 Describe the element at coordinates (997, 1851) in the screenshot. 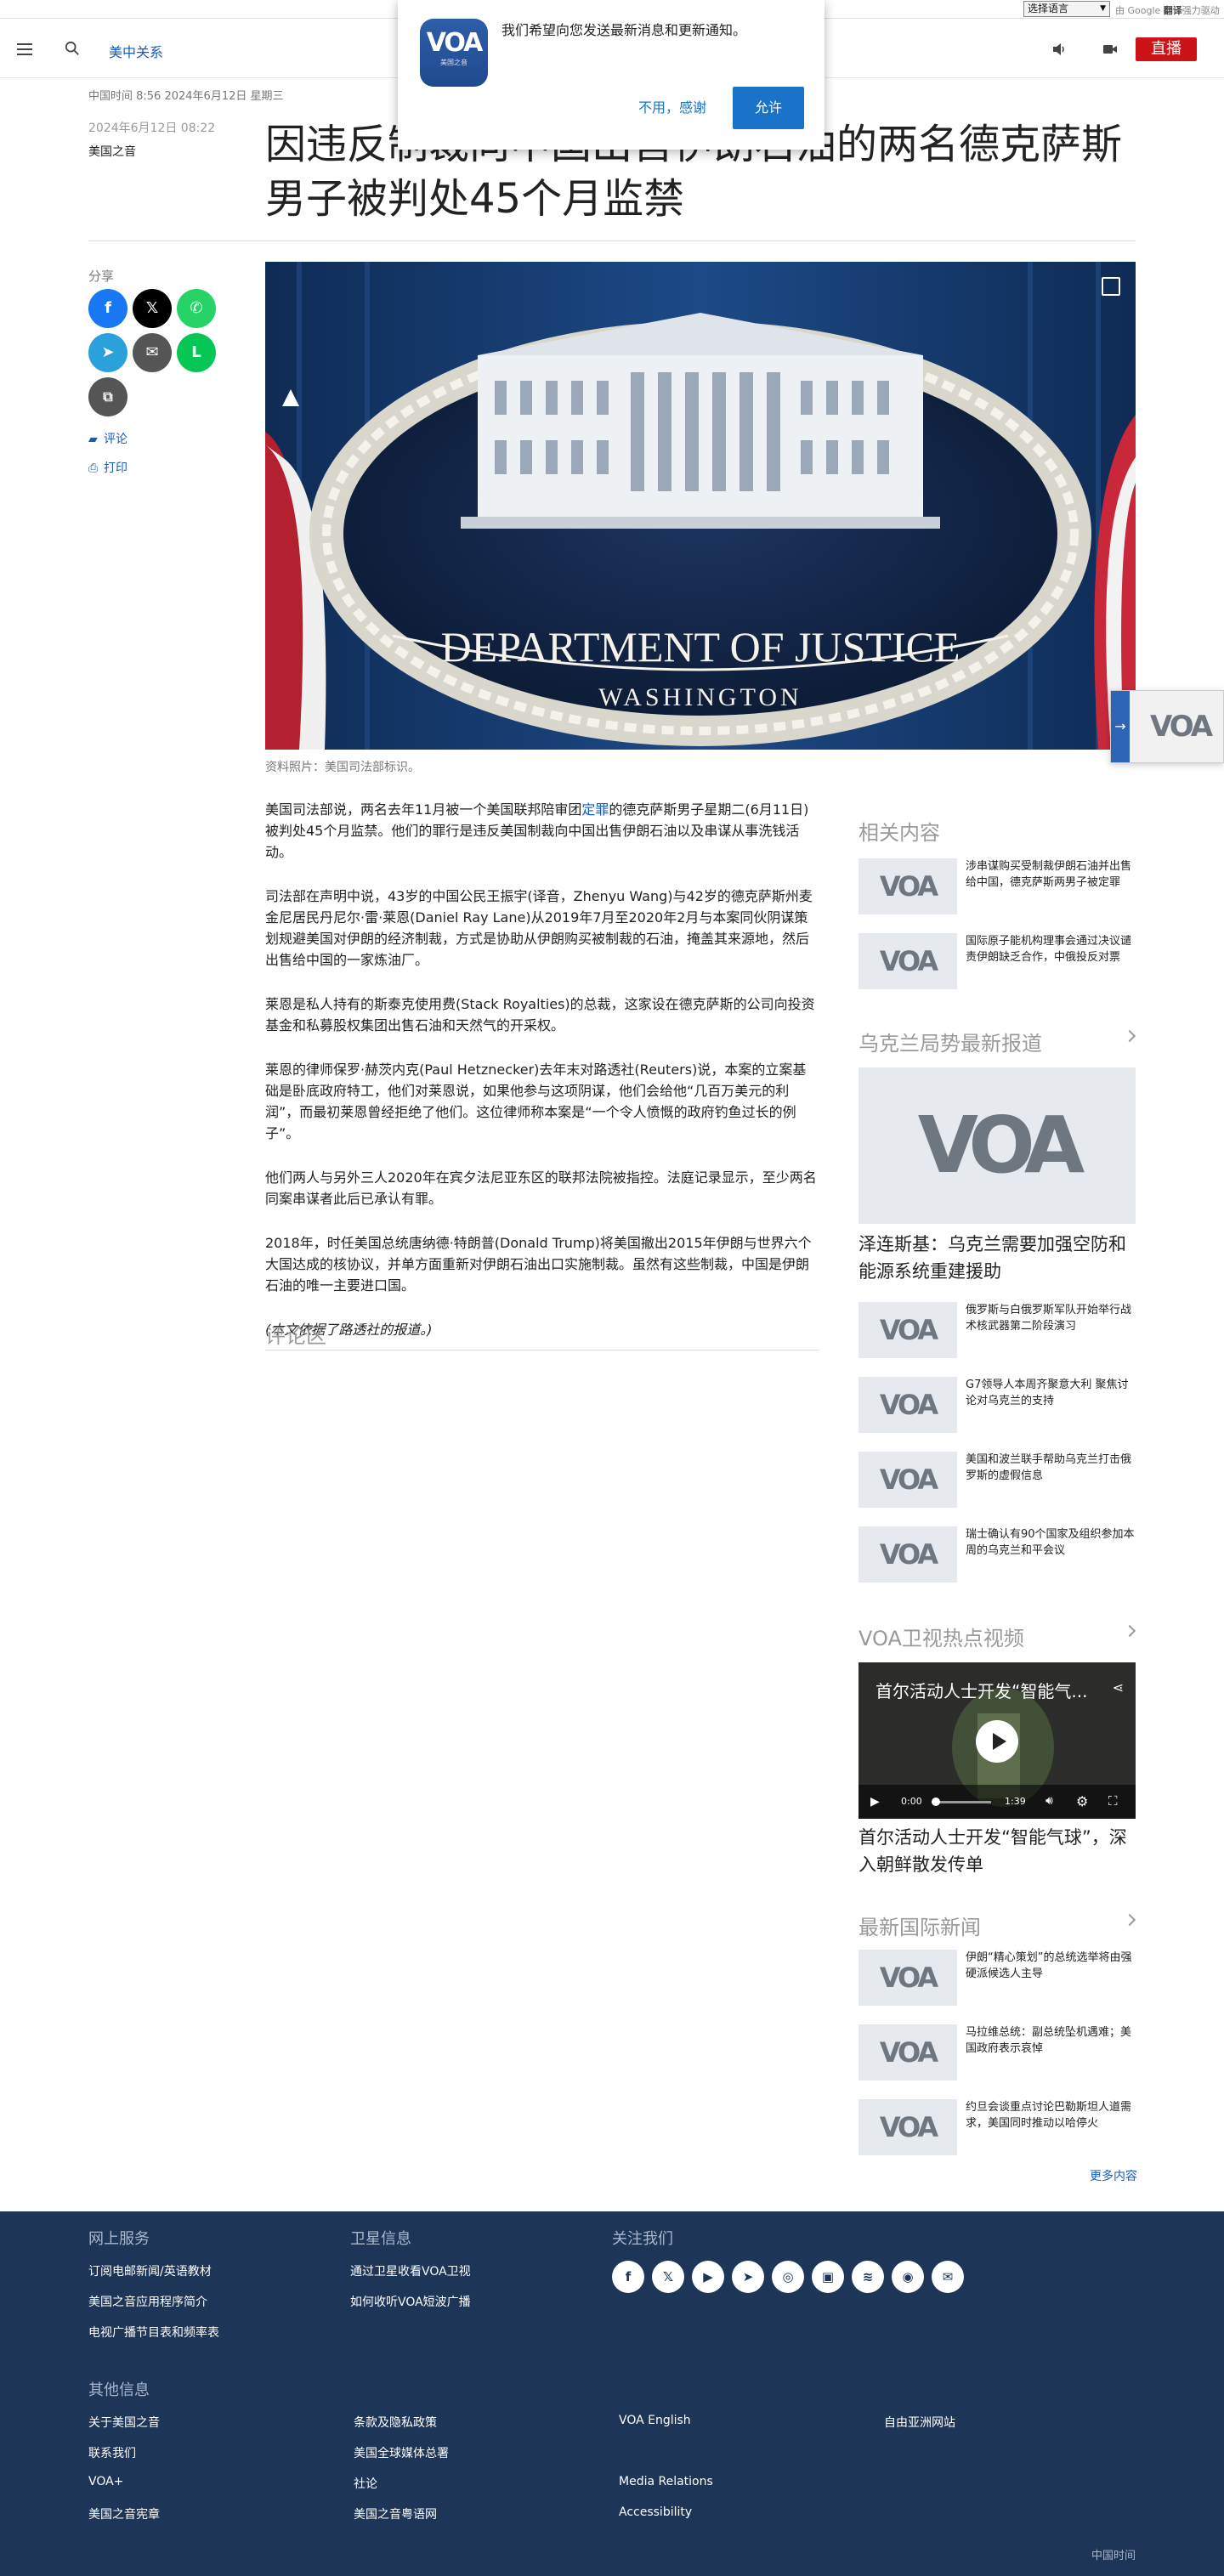

I see `video-caption: 首尔活动人士开发“智能气球”，深入朝鲜散发传单` at that location.